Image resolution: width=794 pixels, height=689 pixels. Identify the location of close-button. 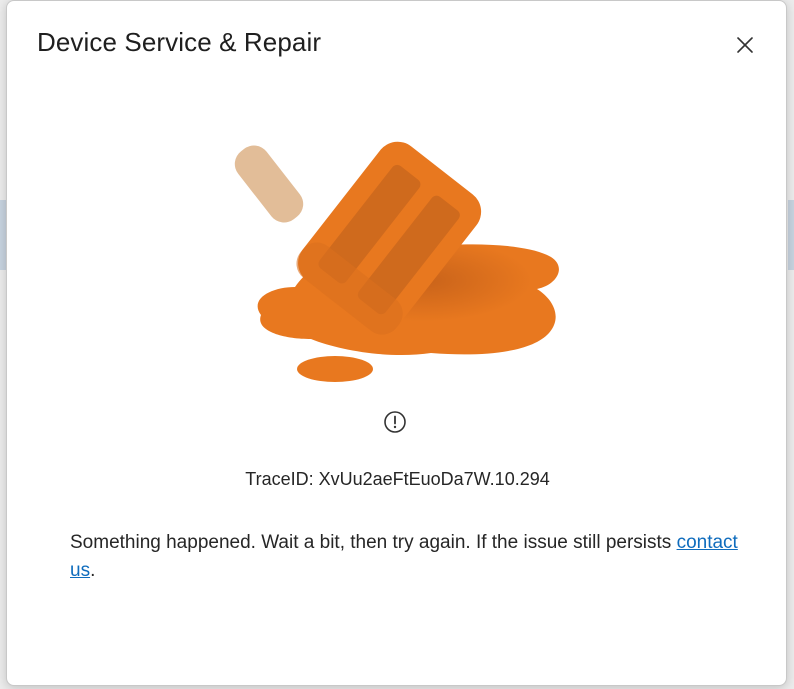
(745, 45).